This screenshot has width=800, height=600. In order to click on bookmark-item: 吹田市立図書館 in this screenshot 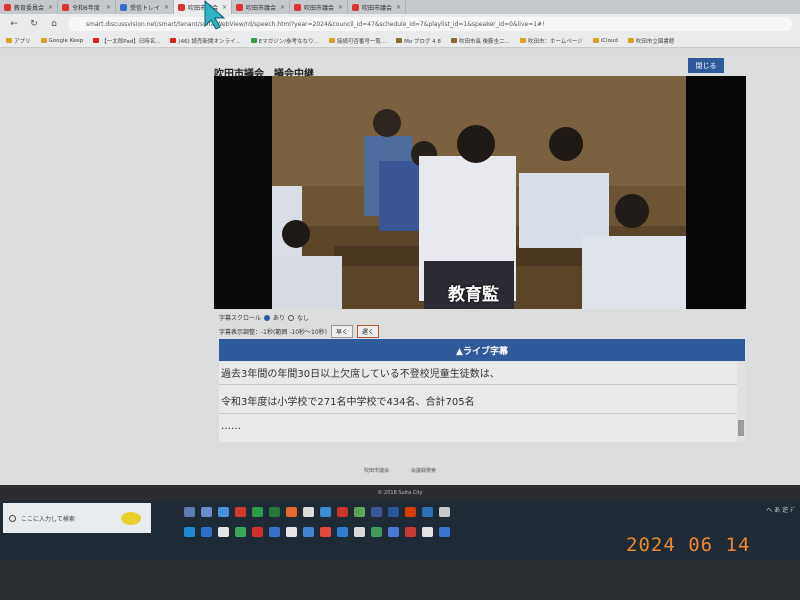, I will do `click(650, 41)`.